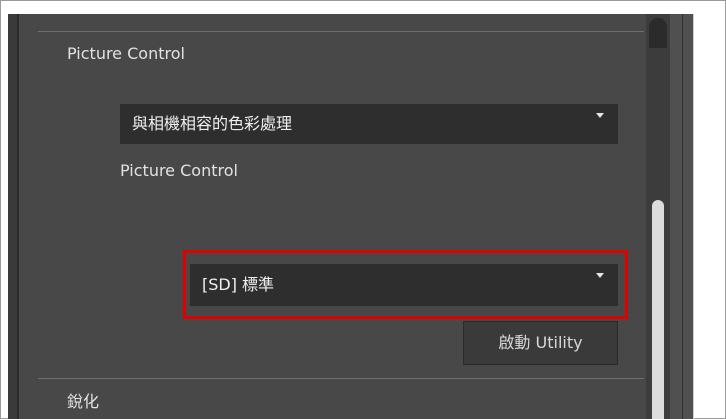  I want to click on picture-control-section-title: Picture Control, so click(126, 53).